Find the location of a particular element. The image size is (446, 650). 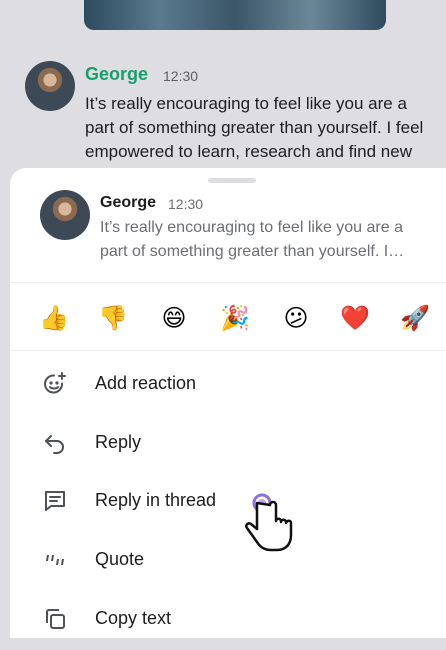

shared-image is located at coordinates (235, 15).